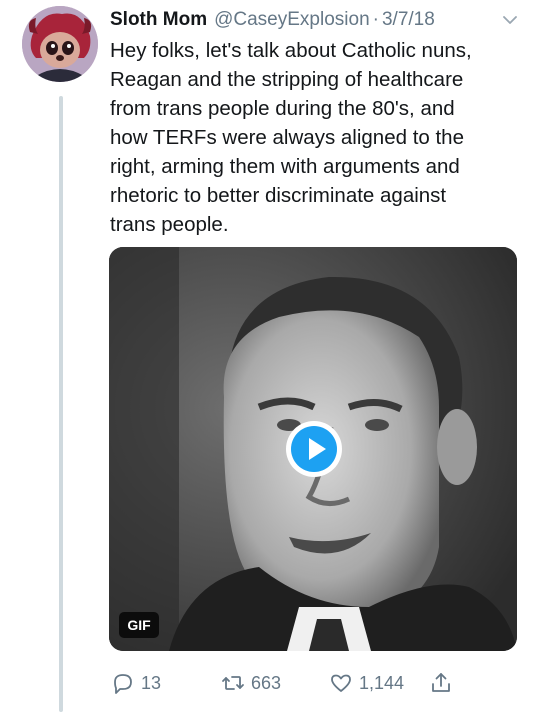 This screenshot has height=712, width=540. I want to click on share-button, so click(443, 683).